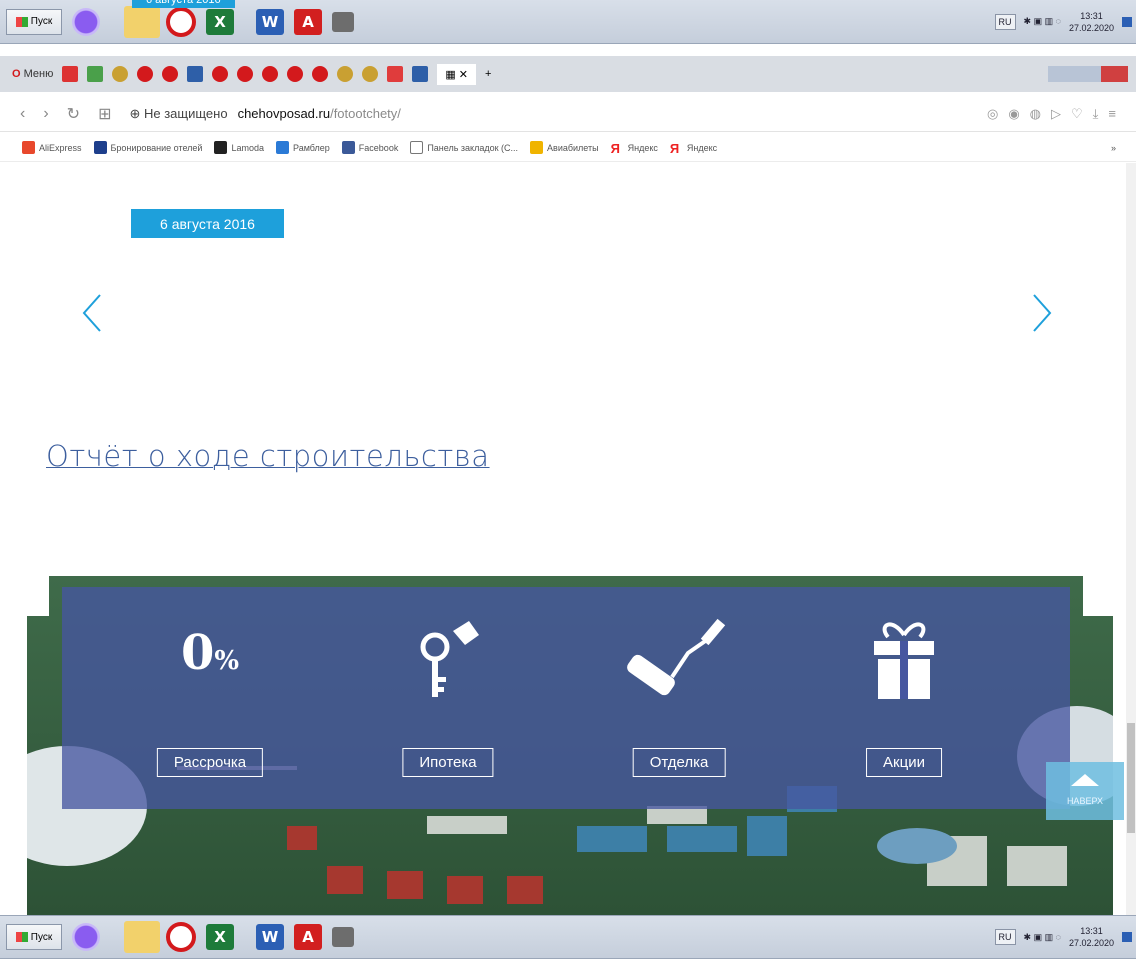 The height and width of the screenshot is (963, 1136). What do you see at coordinates (679, 762) in the screenshot?
I see `finishing-button: Отделка` at bounding box center [679, 762].